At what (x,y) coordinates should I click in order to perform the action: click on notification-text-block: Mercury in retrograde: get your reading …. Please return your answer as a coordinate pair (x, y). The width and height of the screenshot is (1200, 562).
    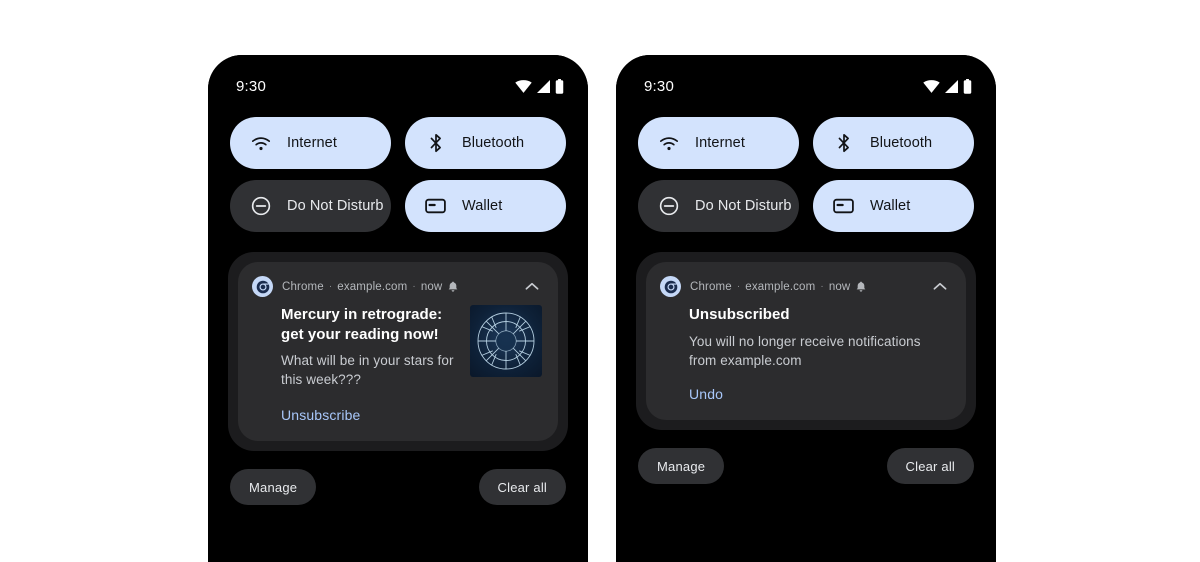
    Looking at the image, I should click on (368, 347).